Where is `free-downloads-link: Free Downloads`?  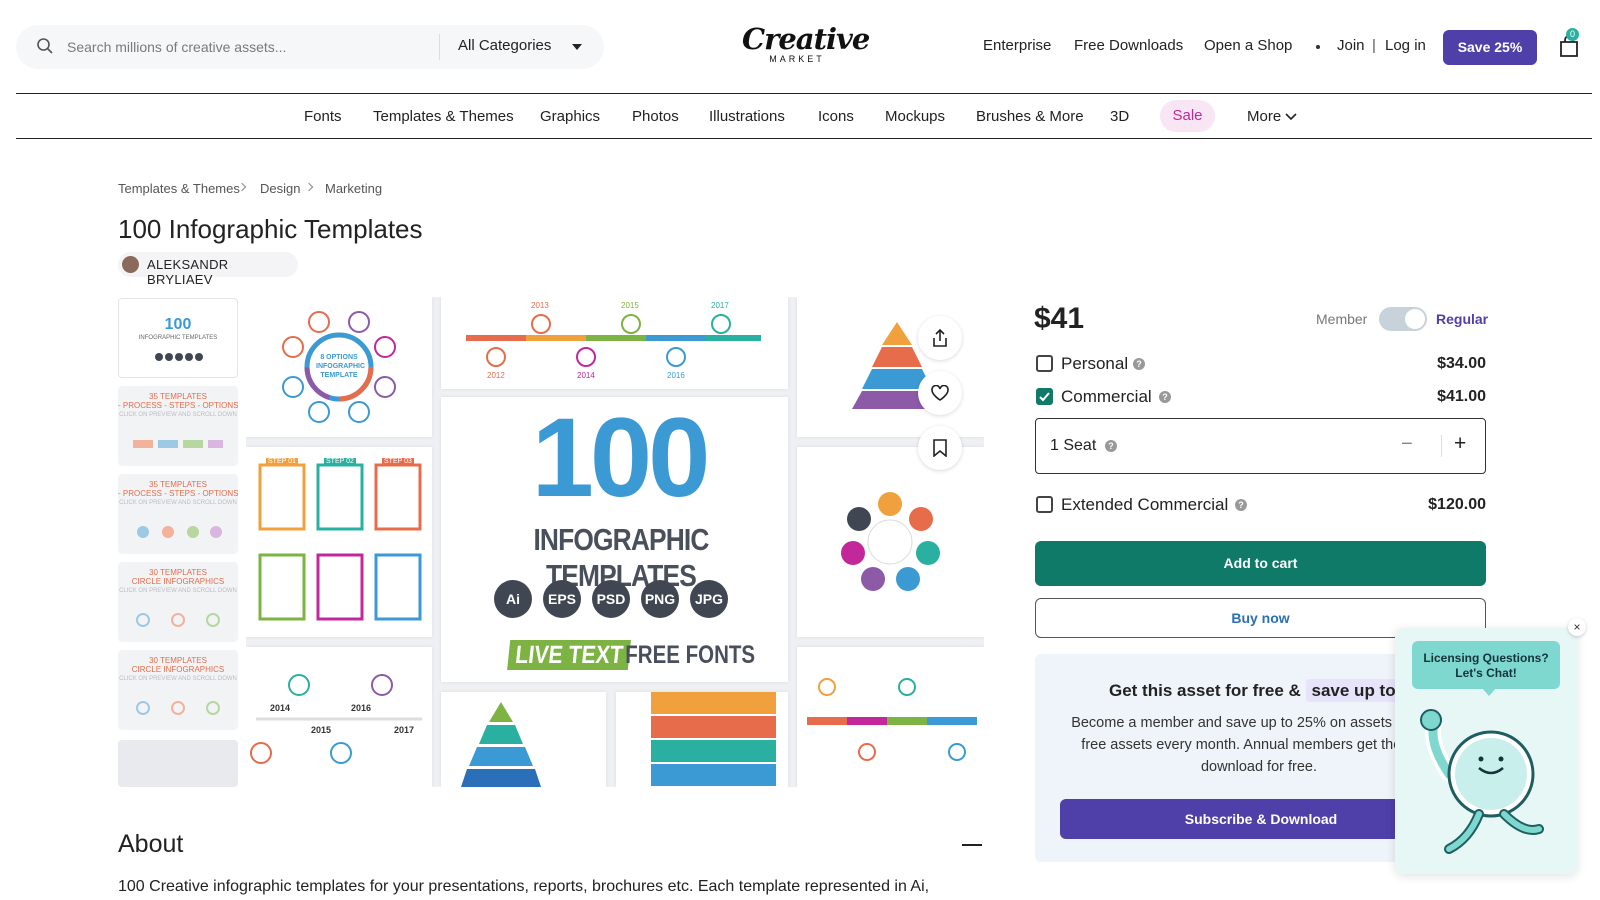 free-downloads-link: Free Downloads is located at coordinates (1128, 45).